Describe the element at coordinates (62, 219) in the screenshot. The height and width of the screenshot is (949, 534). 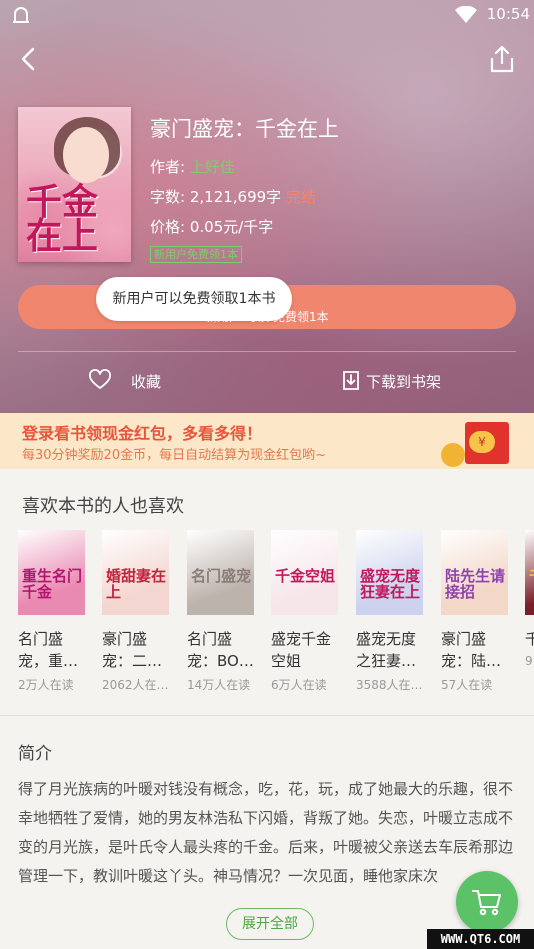
I see `cover-title-text: 千金在上` at that location.